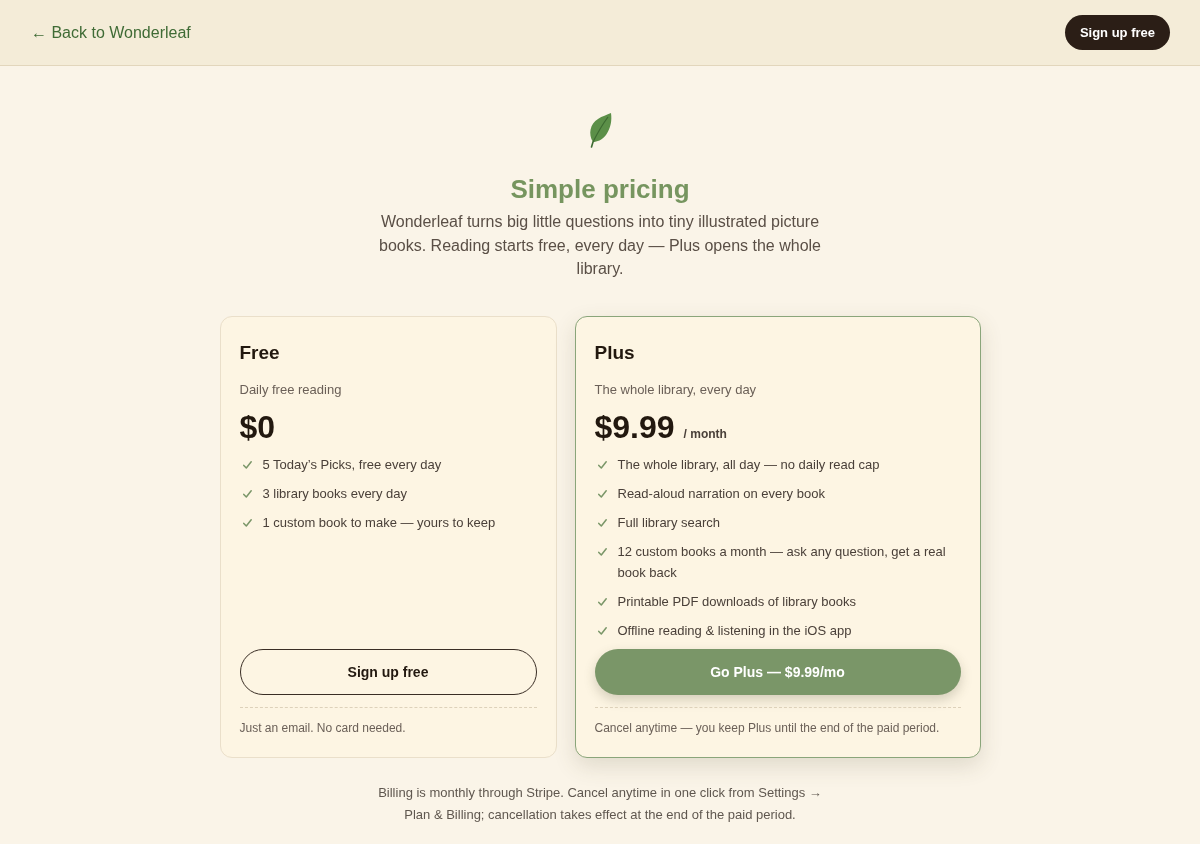  I want to click on feature-text: Full library search, so click(669, 522).